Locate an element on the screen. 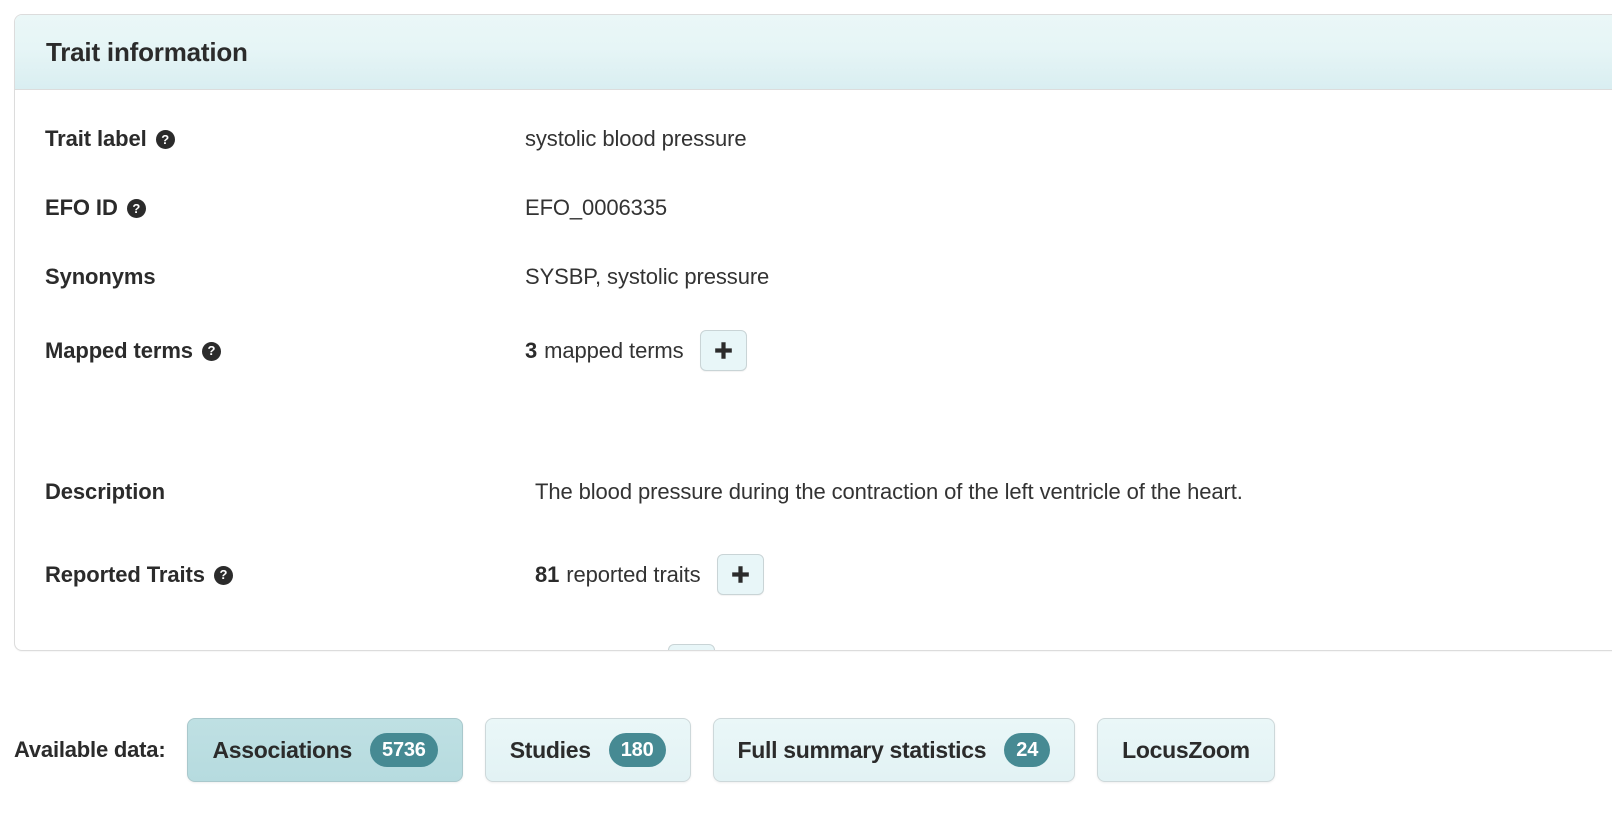 Image resolution: width=1612 pixels, height=826 pixels. field-value-text: reported traits is located at coordinates (633, 574).